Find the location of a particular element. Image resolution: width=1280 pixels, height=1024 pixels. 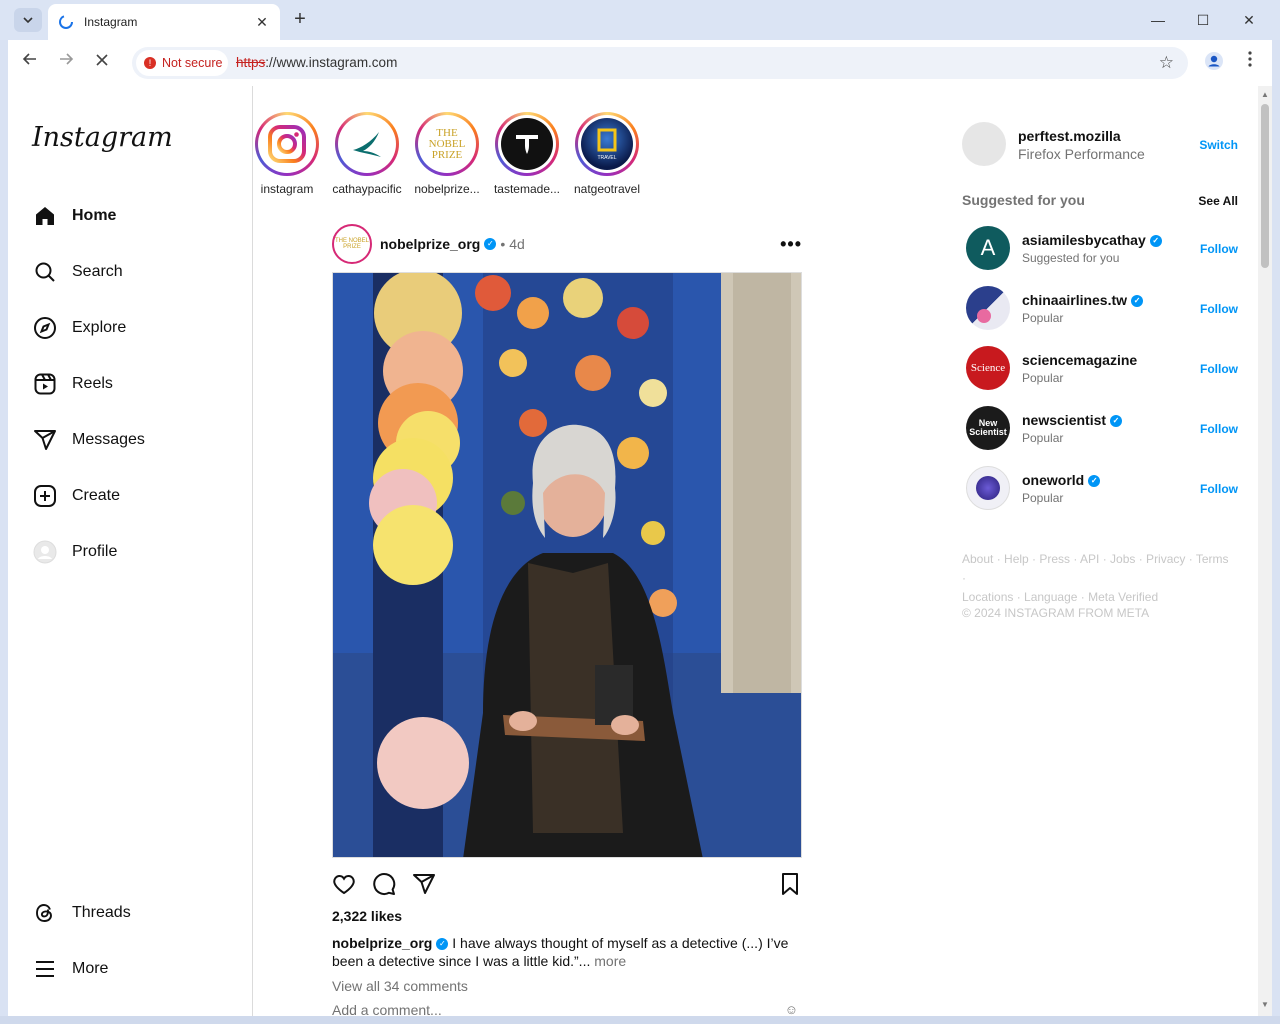

emoji-icon: ☺ is located at coordinates (791, 1009).